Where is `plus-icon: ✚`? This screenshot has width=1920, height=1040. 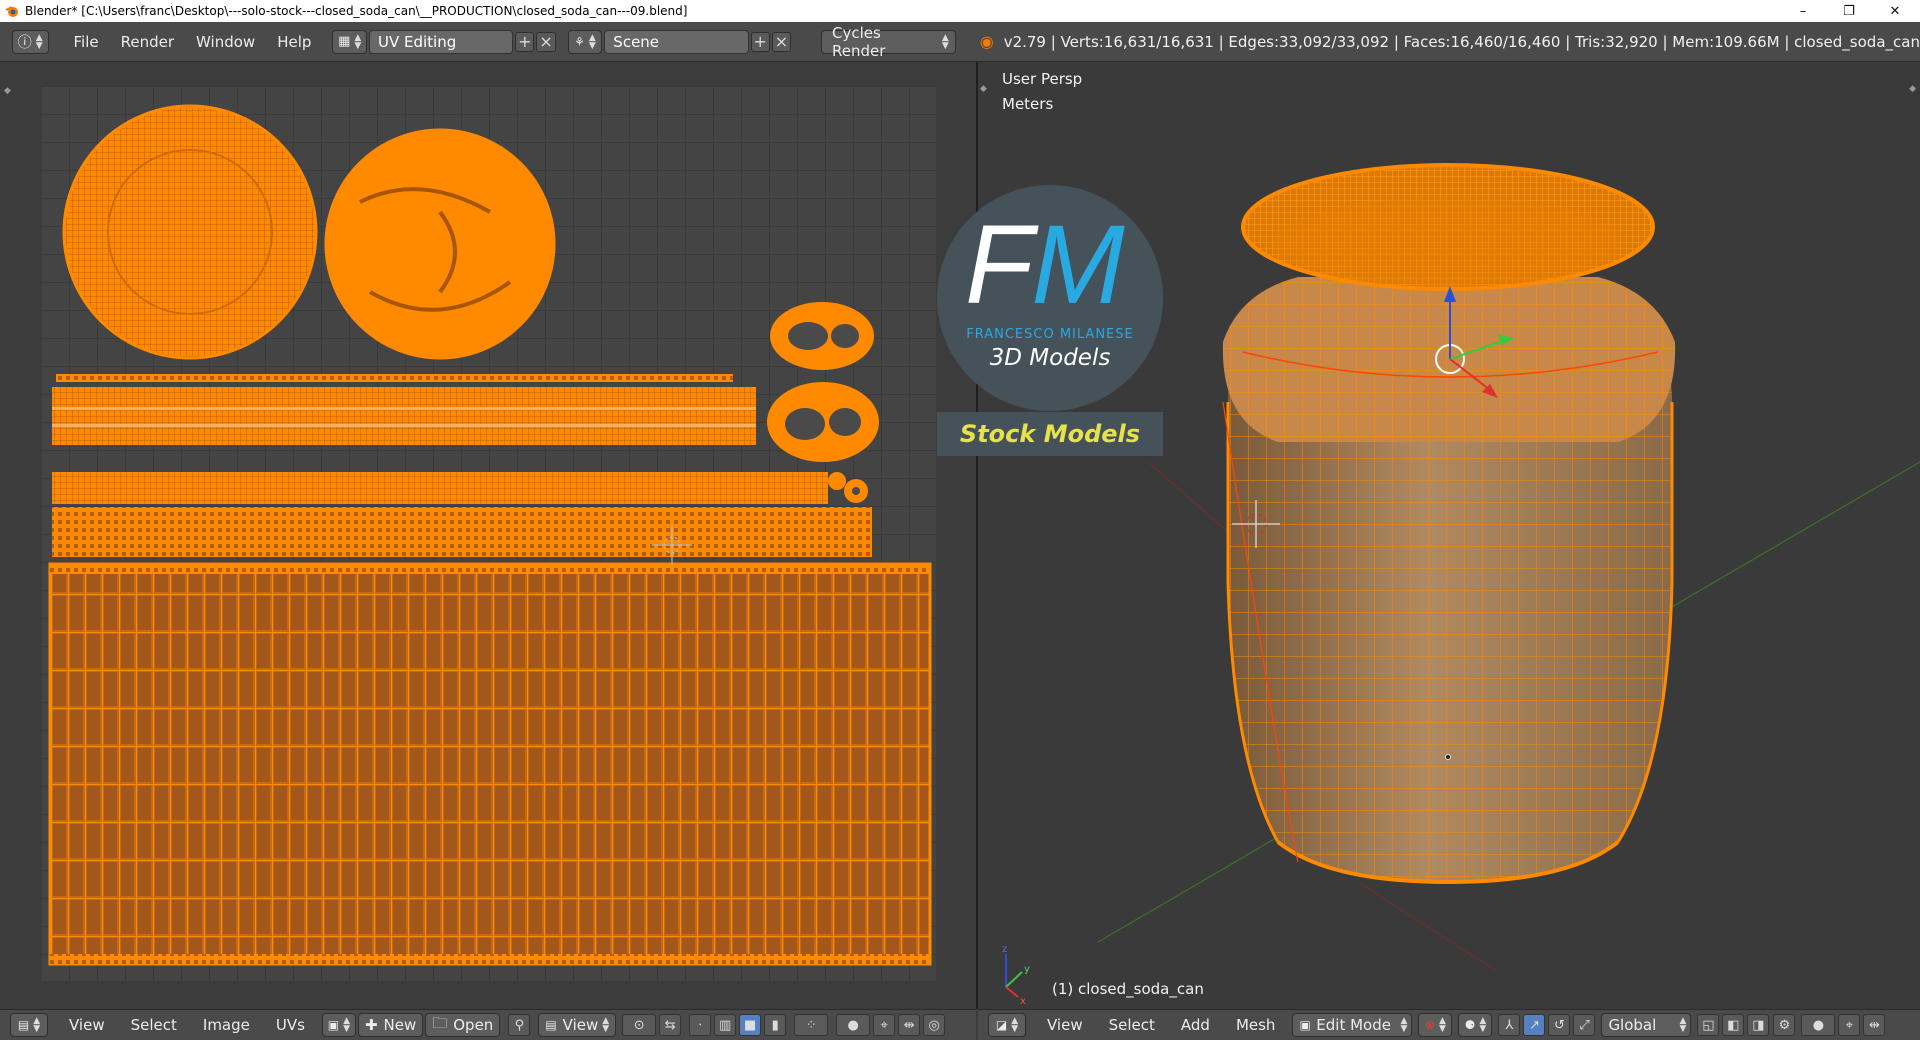 plus-icon: ✚ is located at coordinates (371, 1025).